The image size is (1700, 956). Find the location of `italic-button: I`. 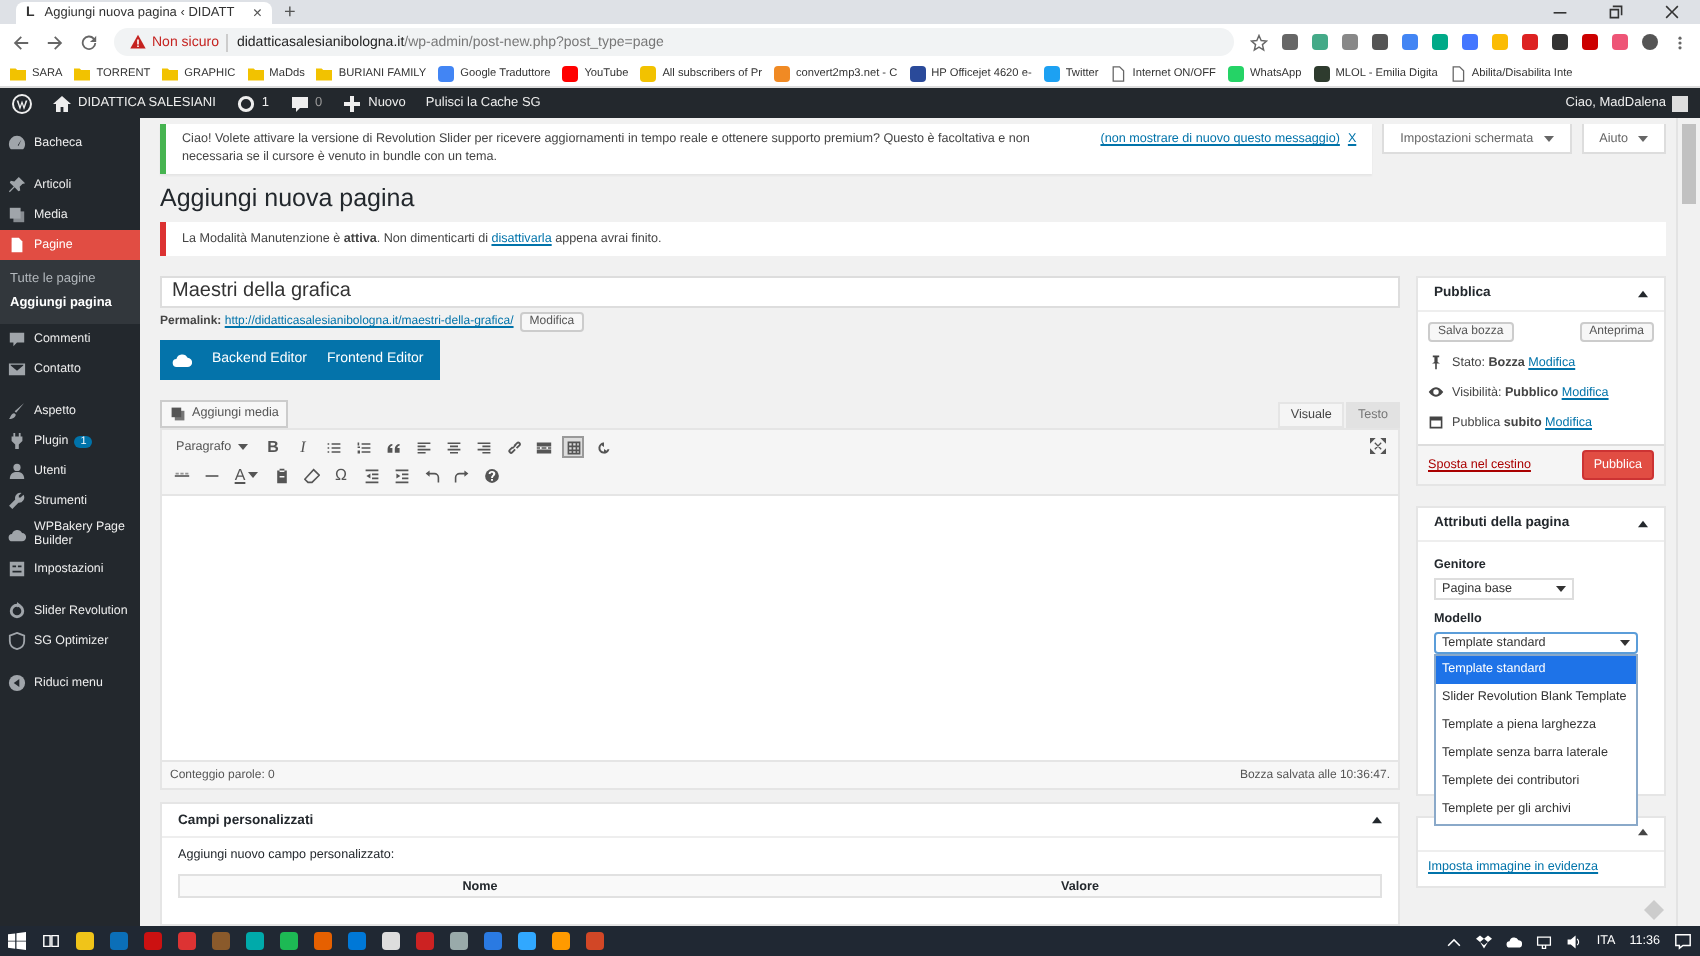

italic-button: I is located at coordinates (303, 447).